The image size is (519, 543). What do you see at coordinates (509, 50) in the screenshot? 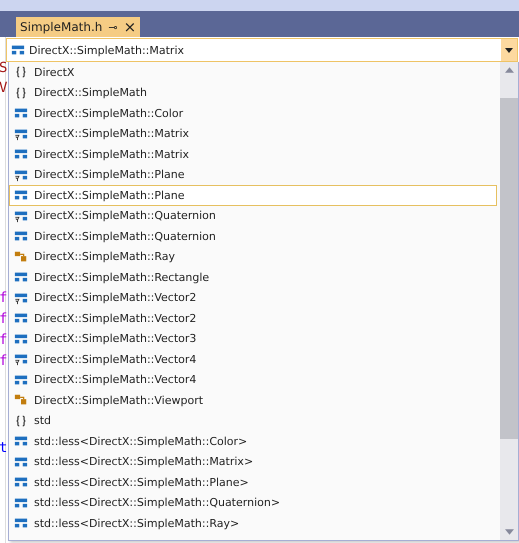
I see `caret-icon` at bounding box center [509, 50].